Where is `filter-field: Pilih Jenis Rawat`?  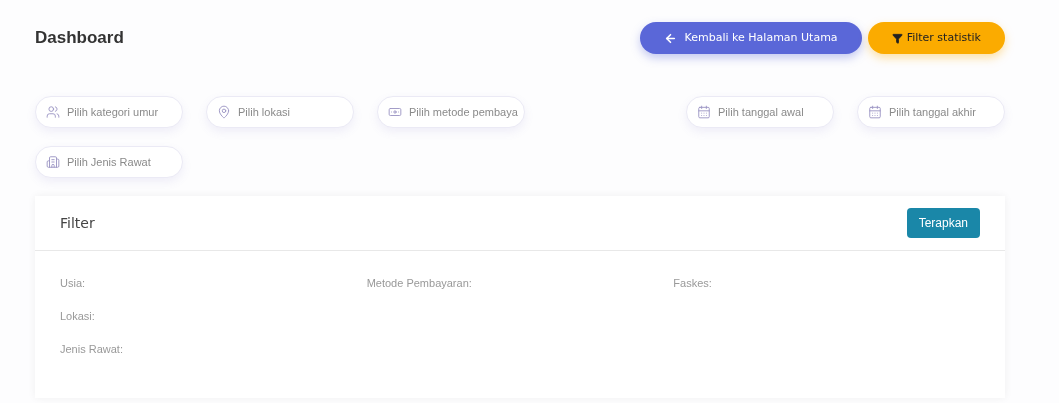
filter-field: Pilih Jenis Rawat is located at coordinates (109, 162).